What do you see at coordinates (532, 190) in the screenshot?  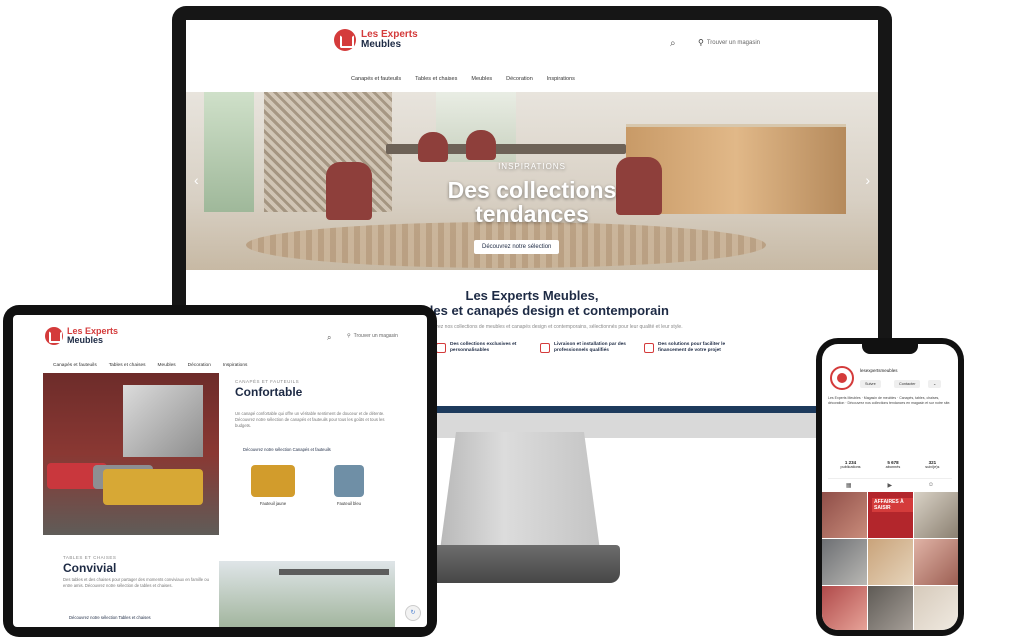 I see `hero-title-line1: Des collections` at bounding box center [532, 190].